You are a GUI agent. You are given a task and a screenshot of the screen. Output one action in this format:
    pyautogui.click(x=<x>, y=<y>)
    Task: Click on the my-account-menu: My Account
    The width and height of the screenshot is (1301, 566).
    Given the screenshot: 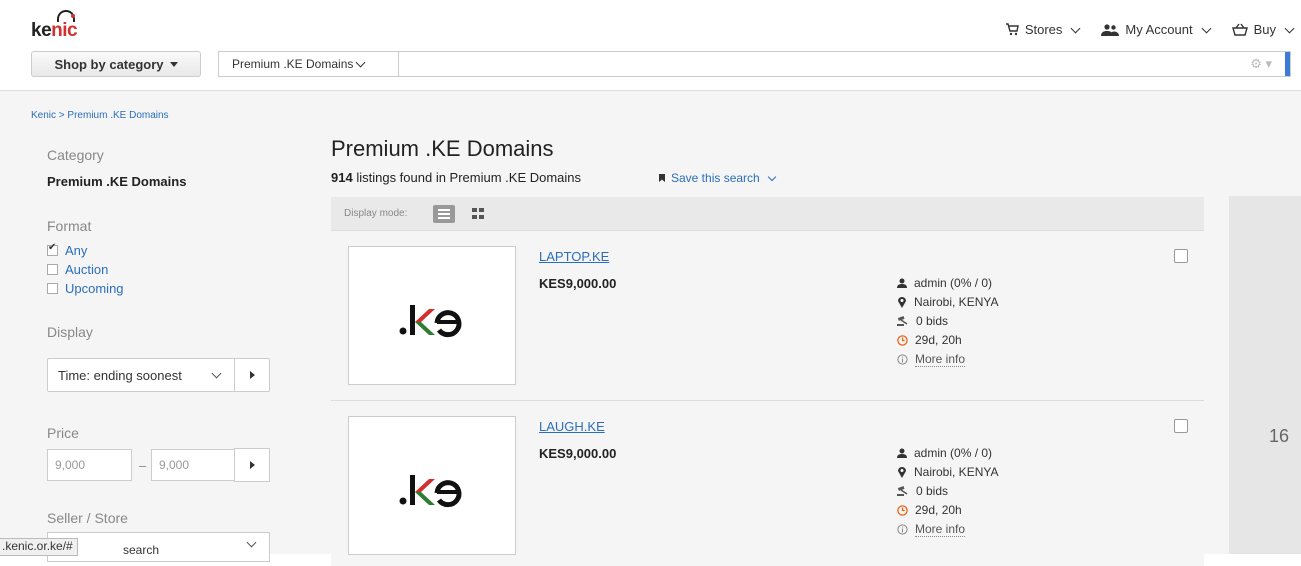 What is the action you would take?
    pyautogui.click(x=1156, y=29)
    